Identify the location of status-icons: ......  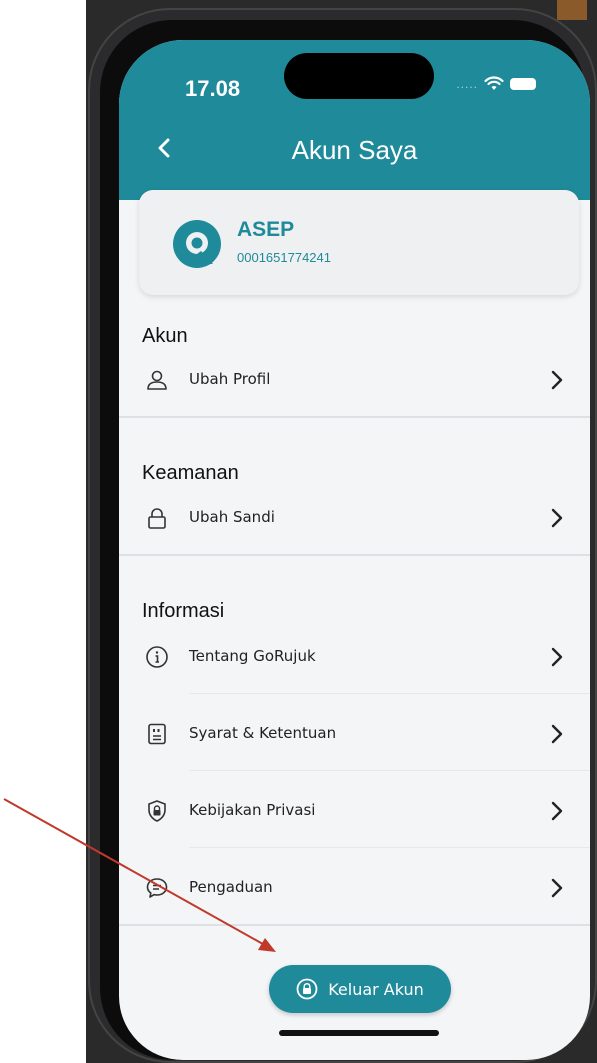
(496, 84).